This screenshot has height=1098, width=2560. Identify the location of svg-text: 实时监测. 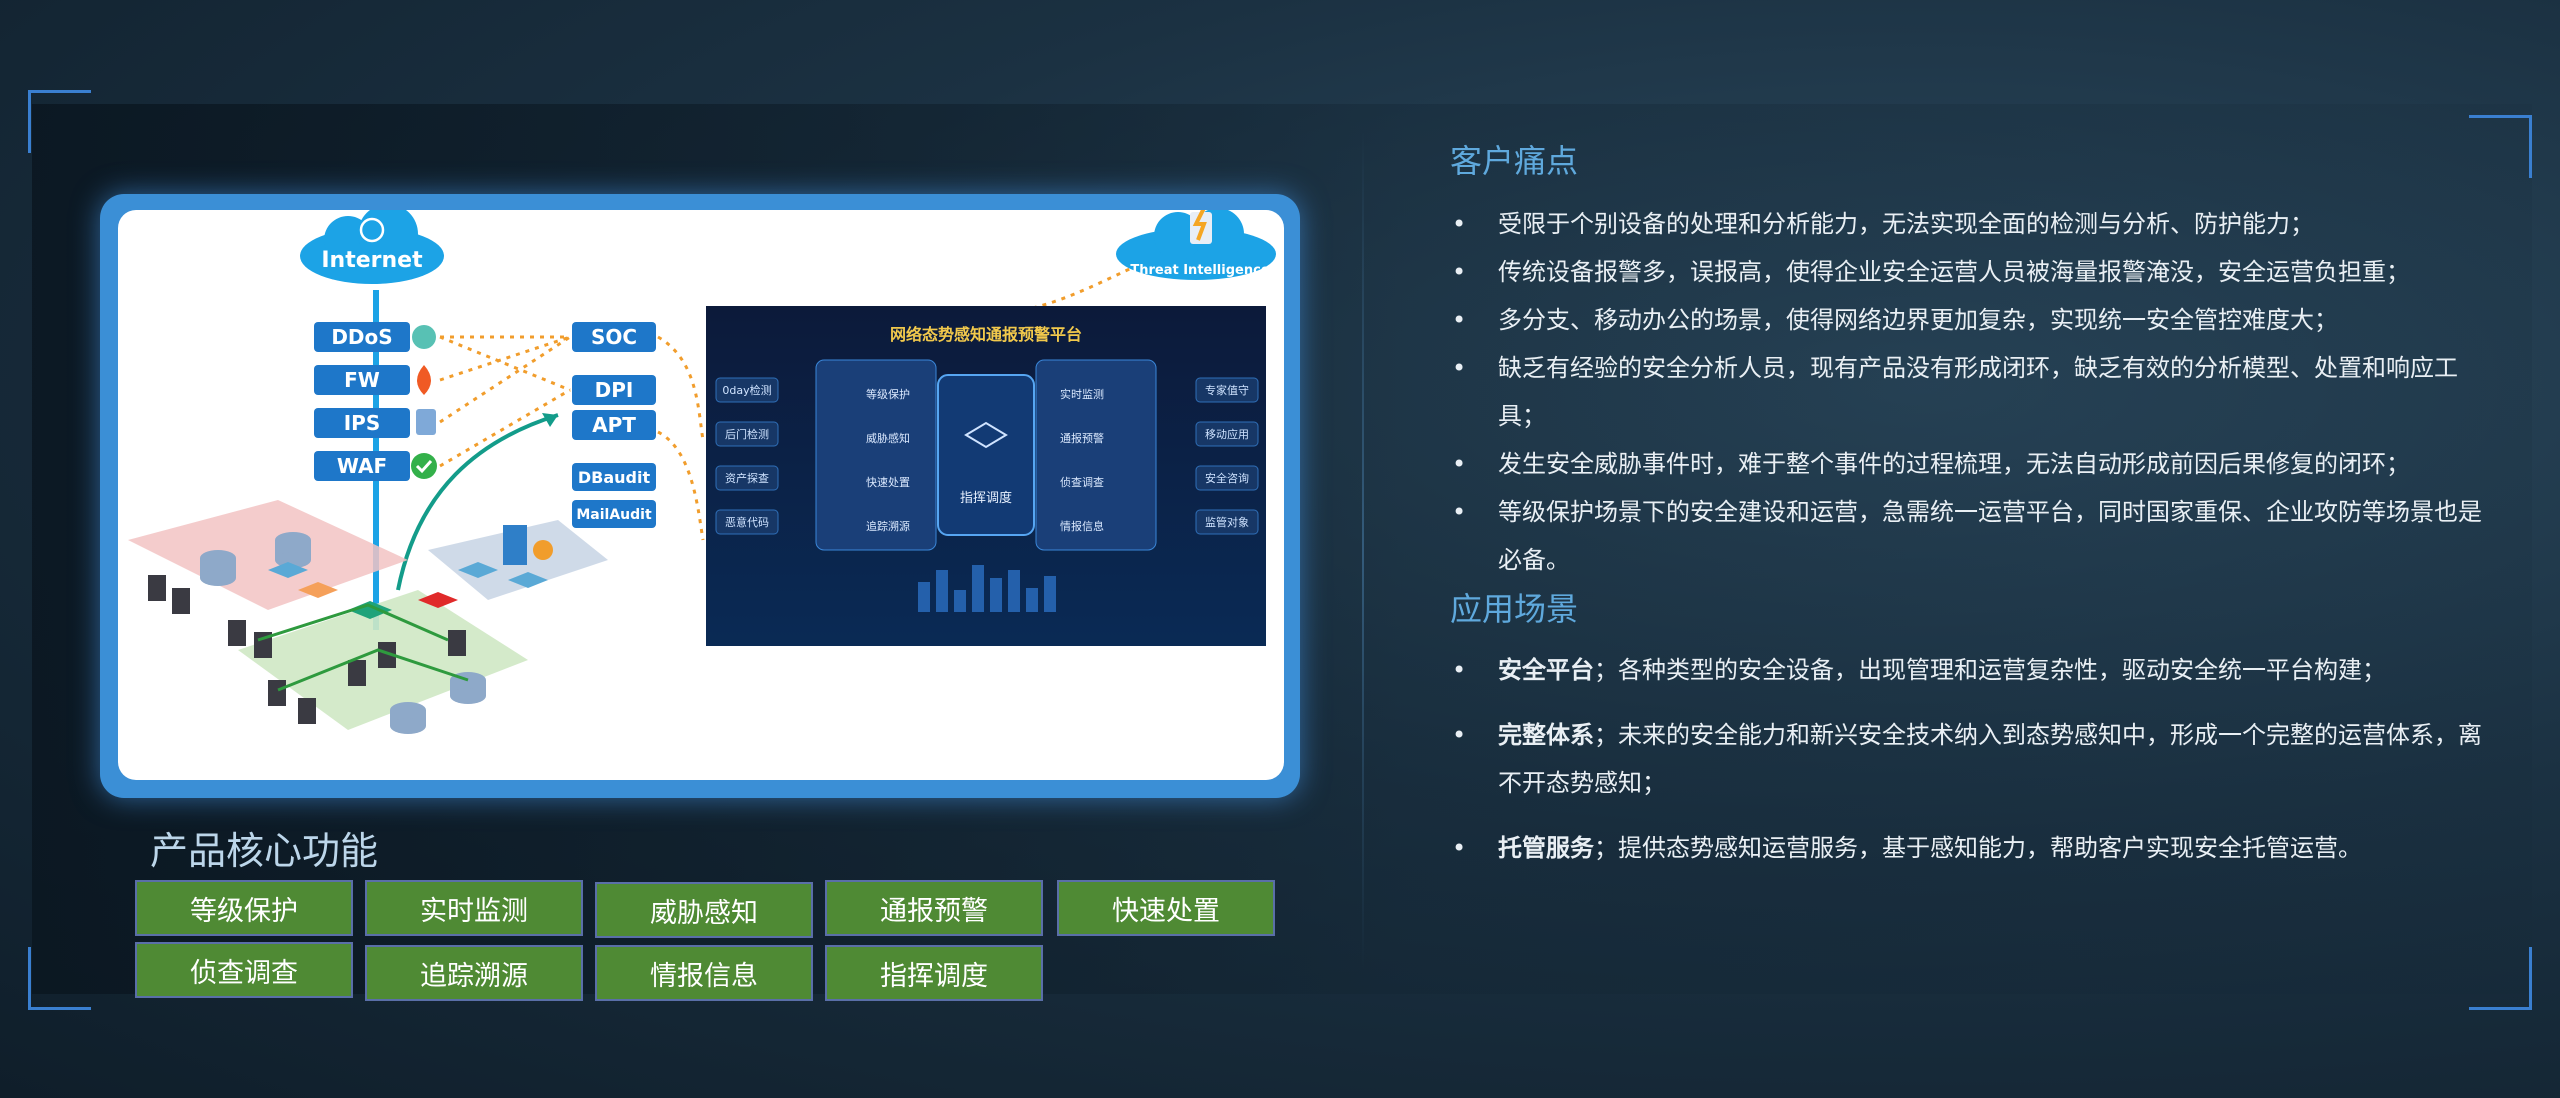
(1082, 394).